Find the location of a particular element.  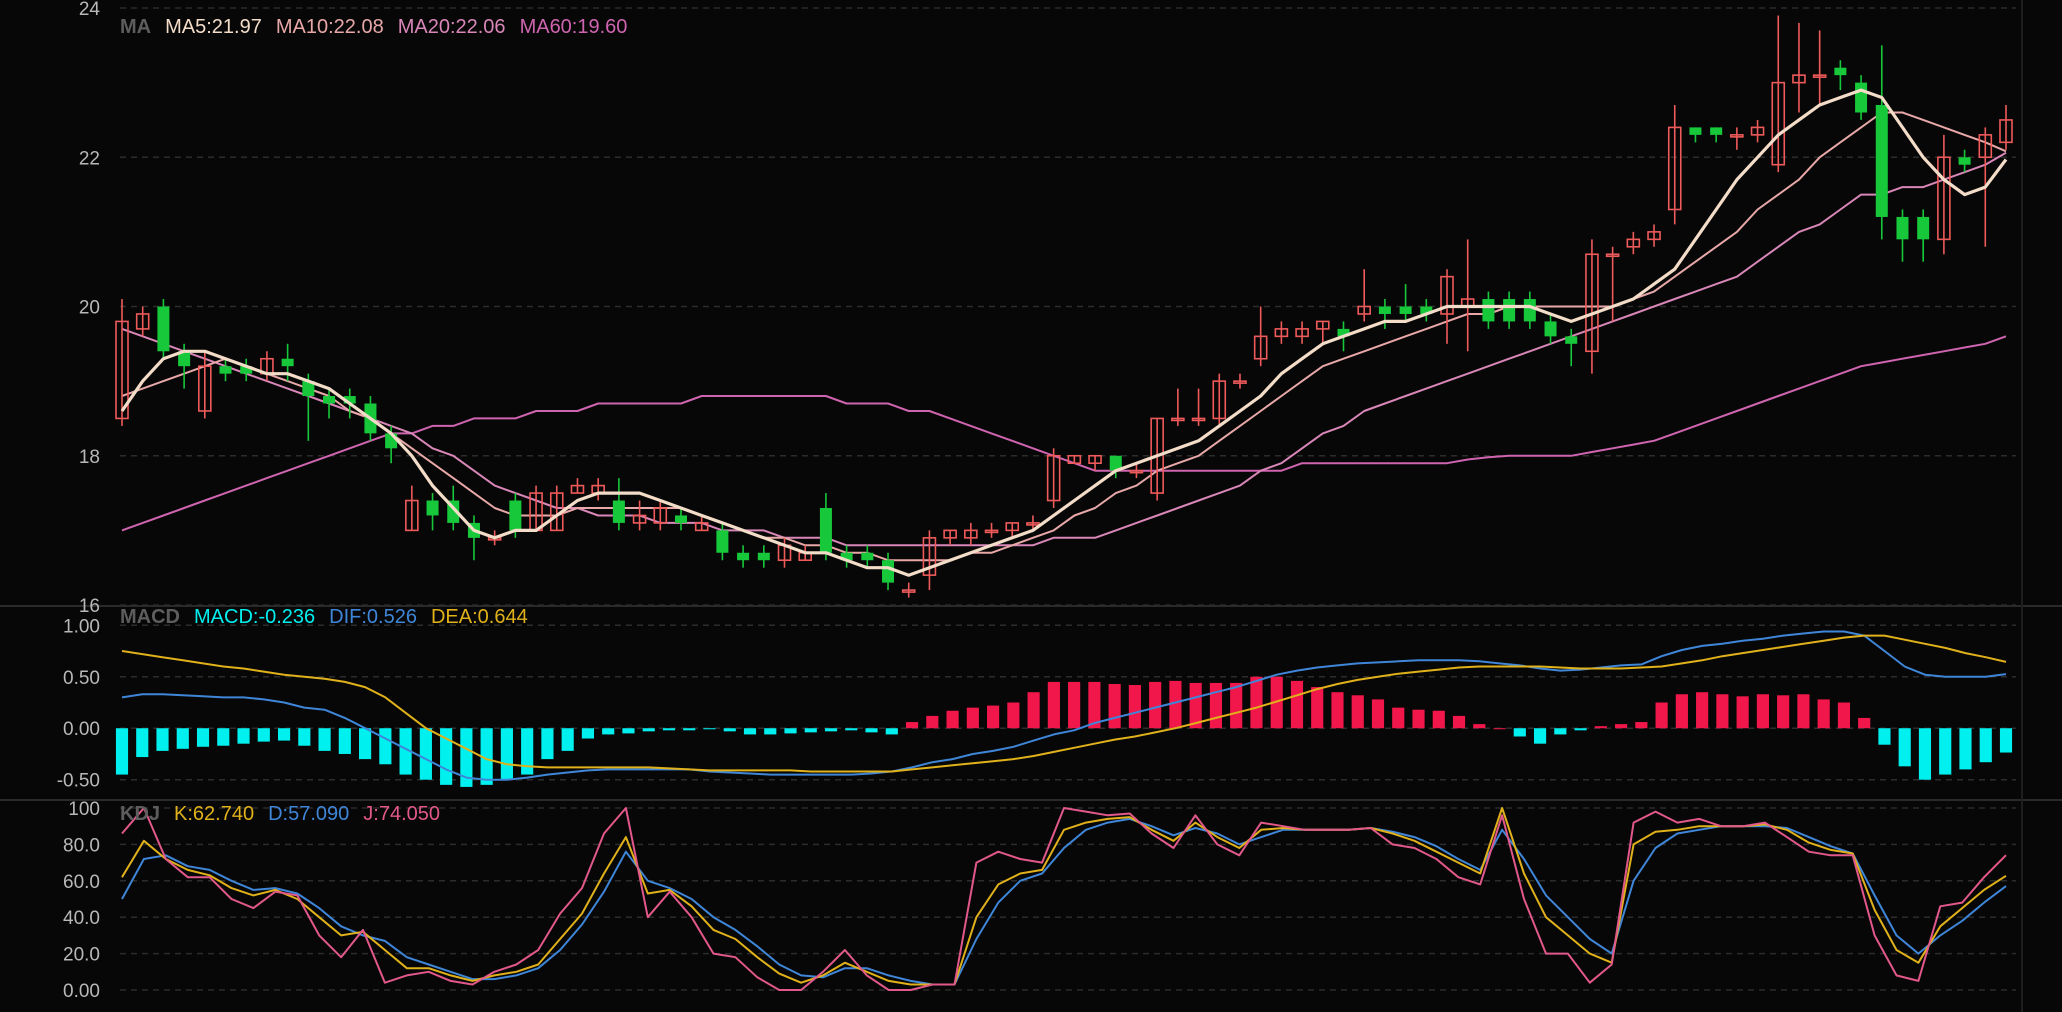

macd-layer is located at coordinates (1064, 708).